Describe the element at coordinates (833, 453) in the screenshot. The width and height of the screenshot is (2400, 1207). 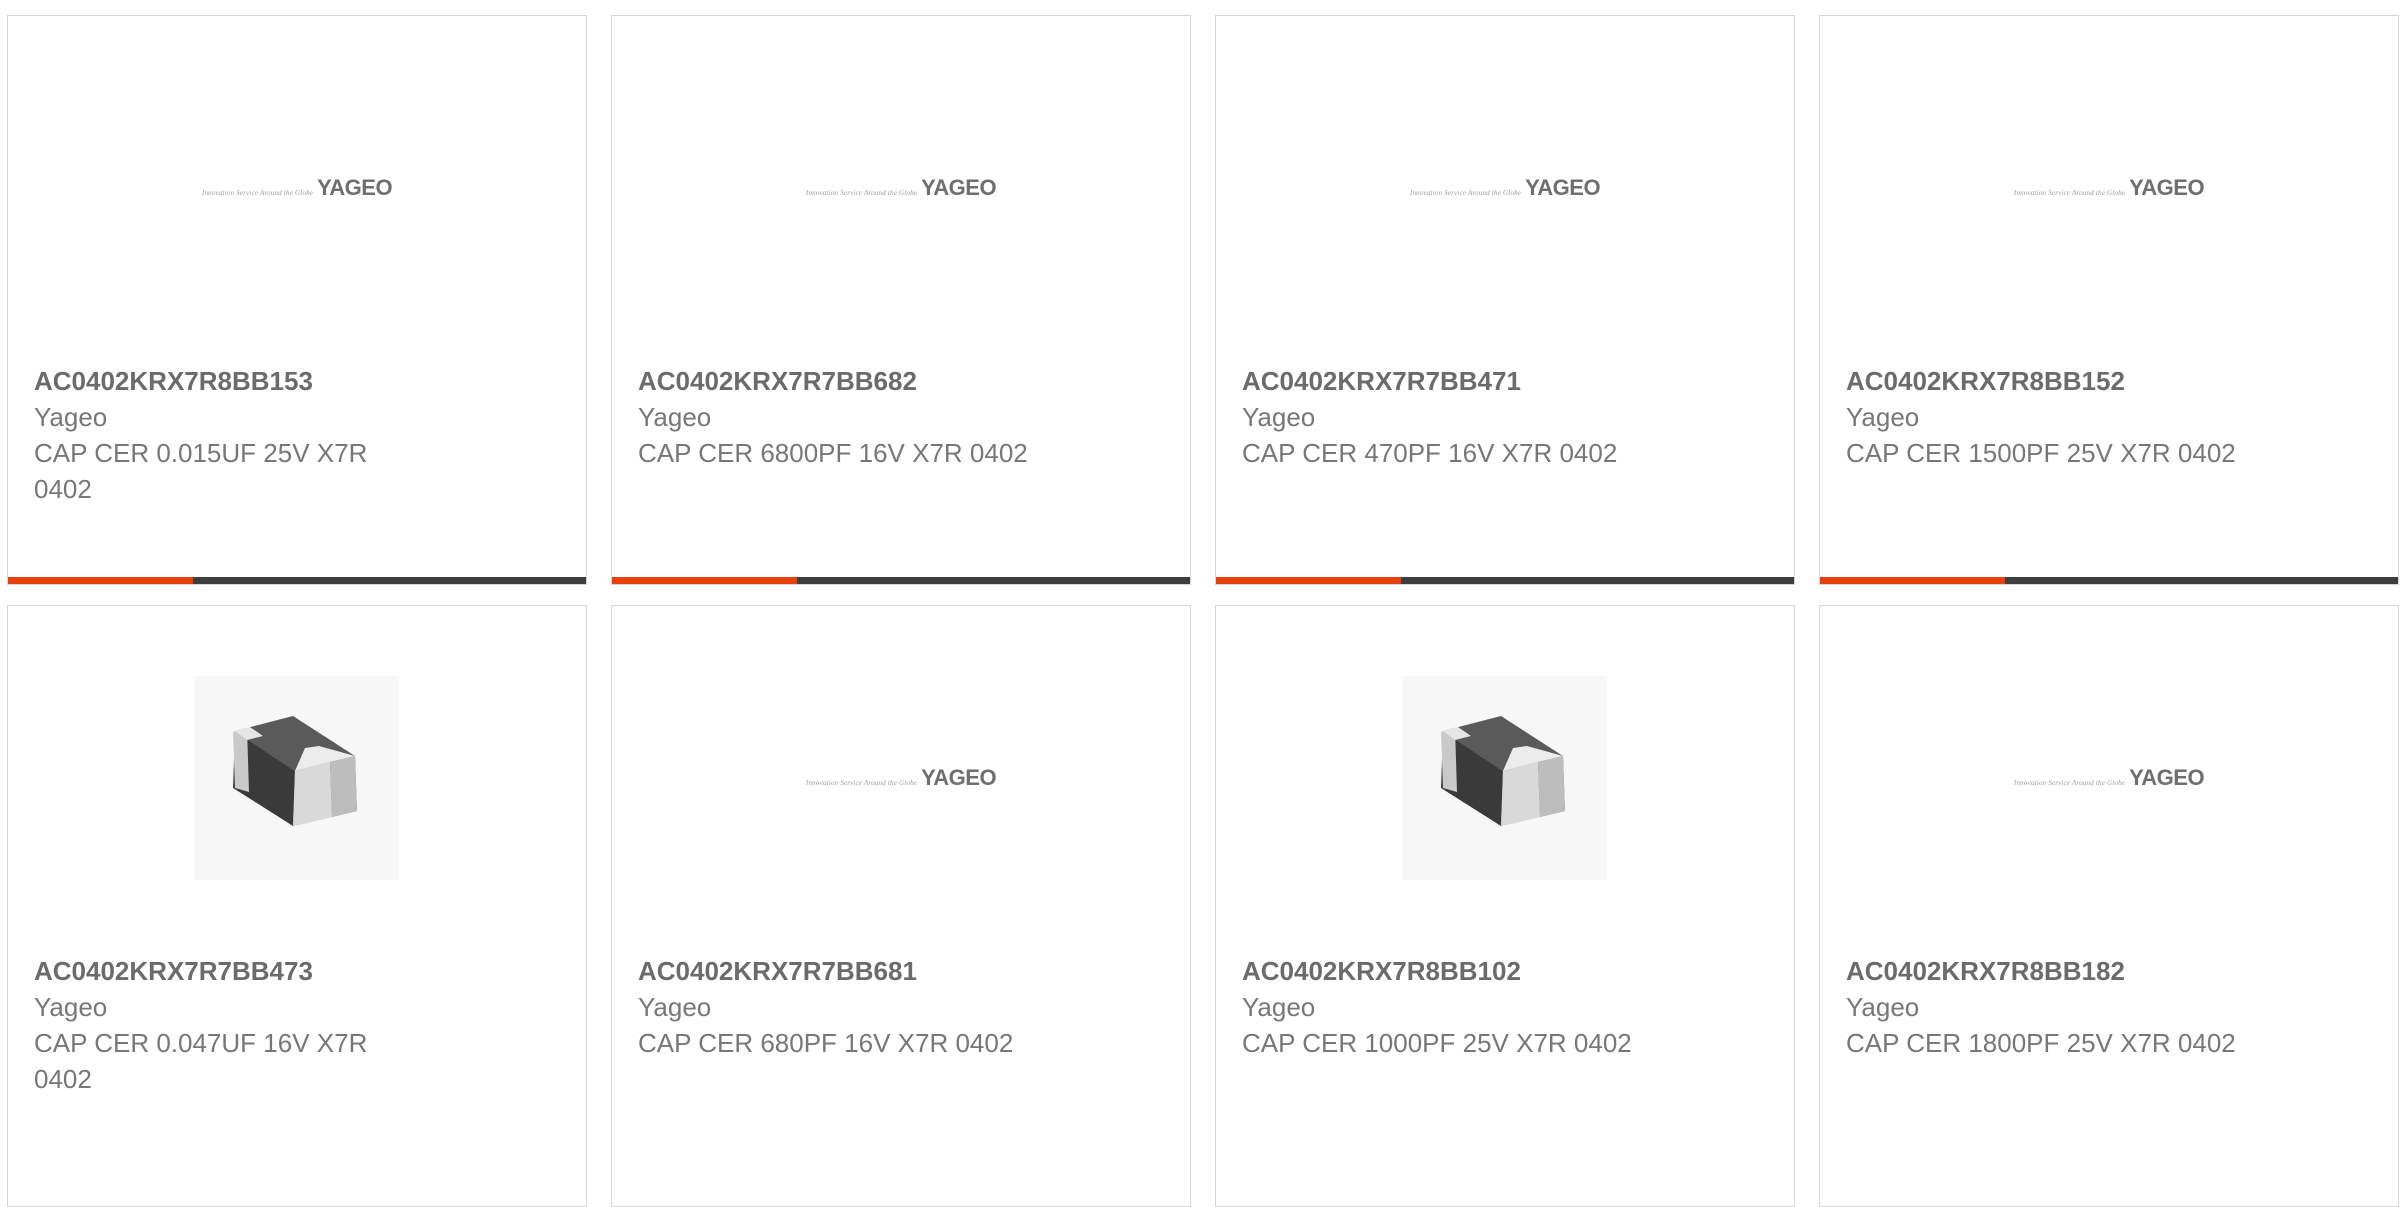
I see `description: CAP CER 6800PF 16V X7R 0402` at that location.